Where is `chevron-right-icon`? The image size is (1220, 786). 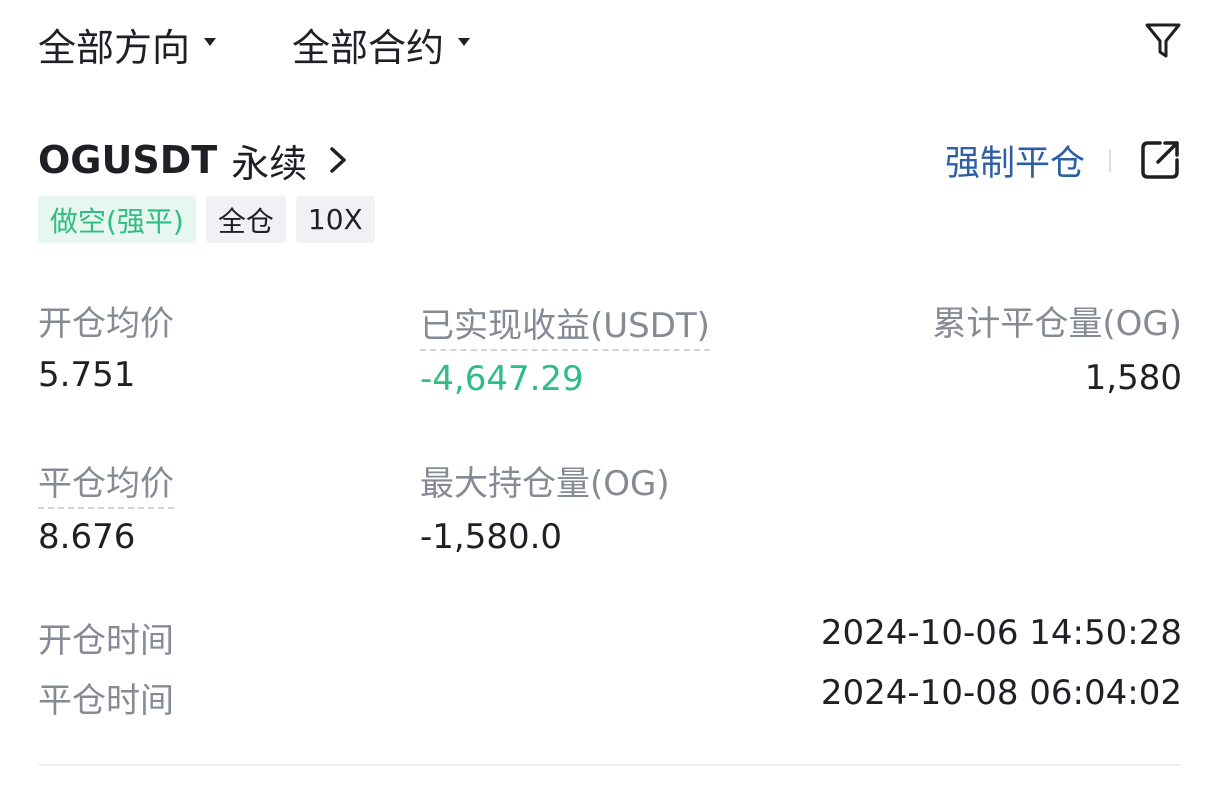
chevron-right-icon is located at coordinates (338, 160).